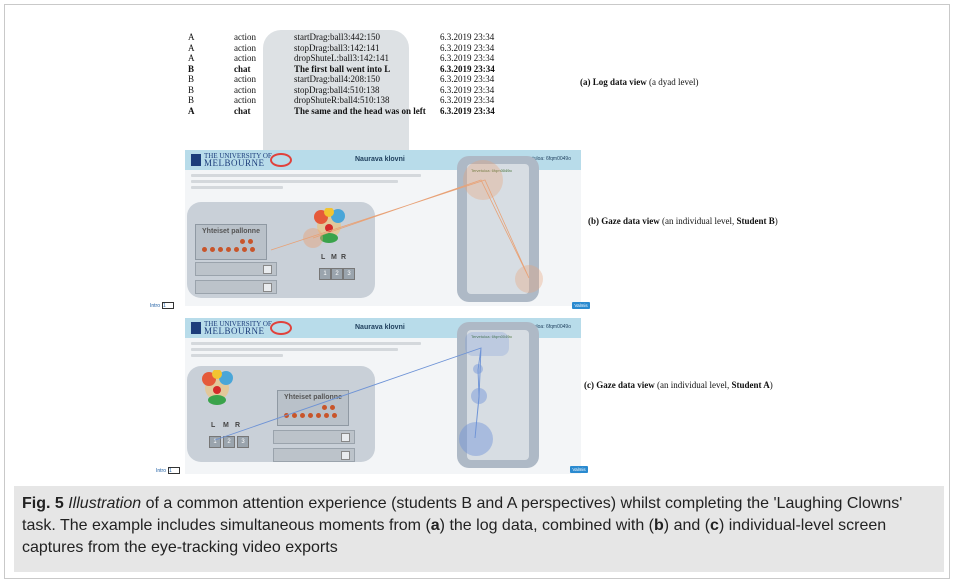  I want to click on log-cell-event: dropShuteL:ball3:142:141, so click(341, 58).